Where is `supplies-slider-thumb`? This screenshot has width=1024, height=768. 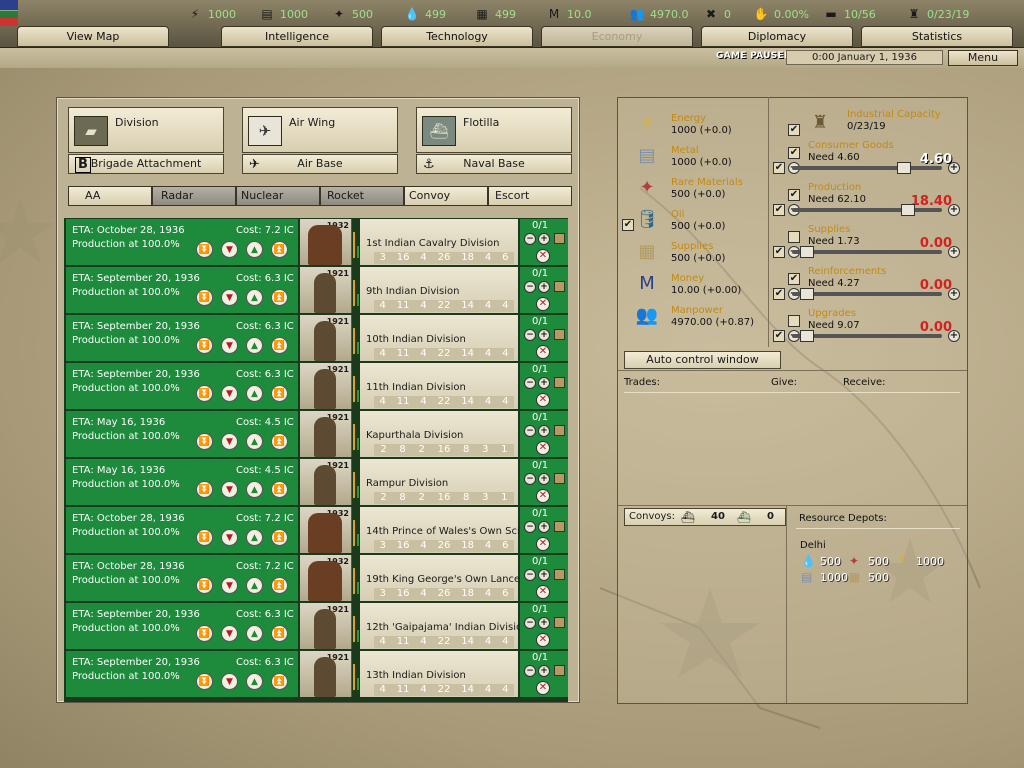 supplies-slider-thumb is located at coordinates (807, 252).